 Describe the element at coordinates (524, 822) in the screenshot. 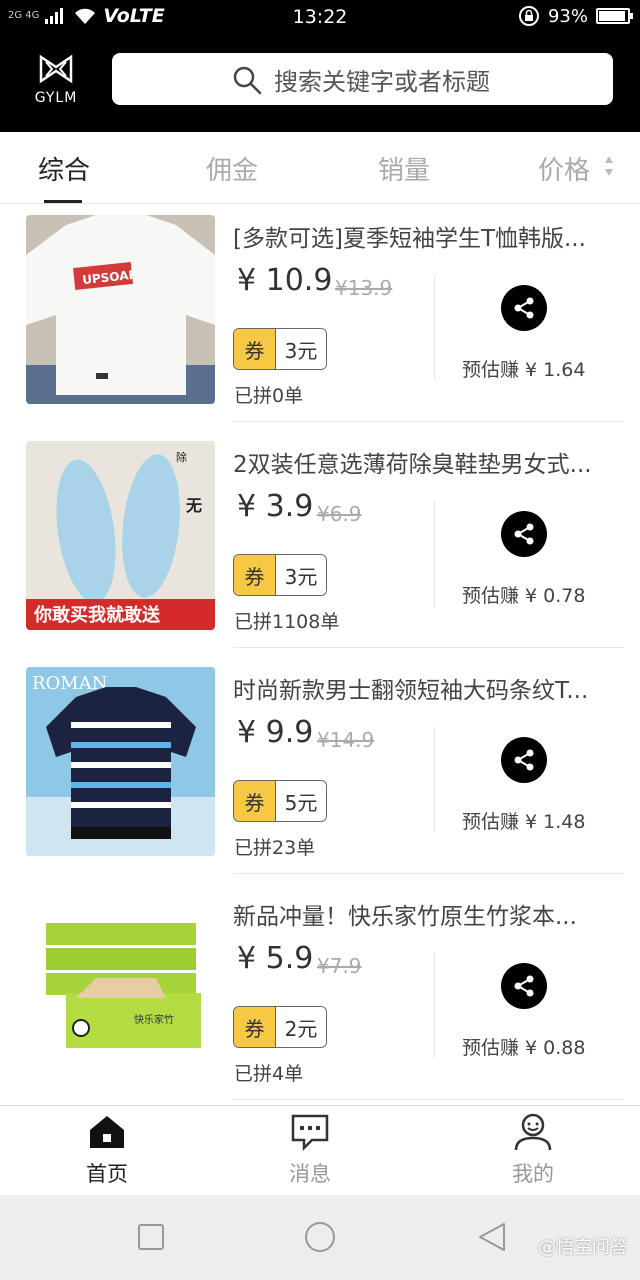

I see `estimated-earnings: 预估赚 ¥ 1.48` at that location.